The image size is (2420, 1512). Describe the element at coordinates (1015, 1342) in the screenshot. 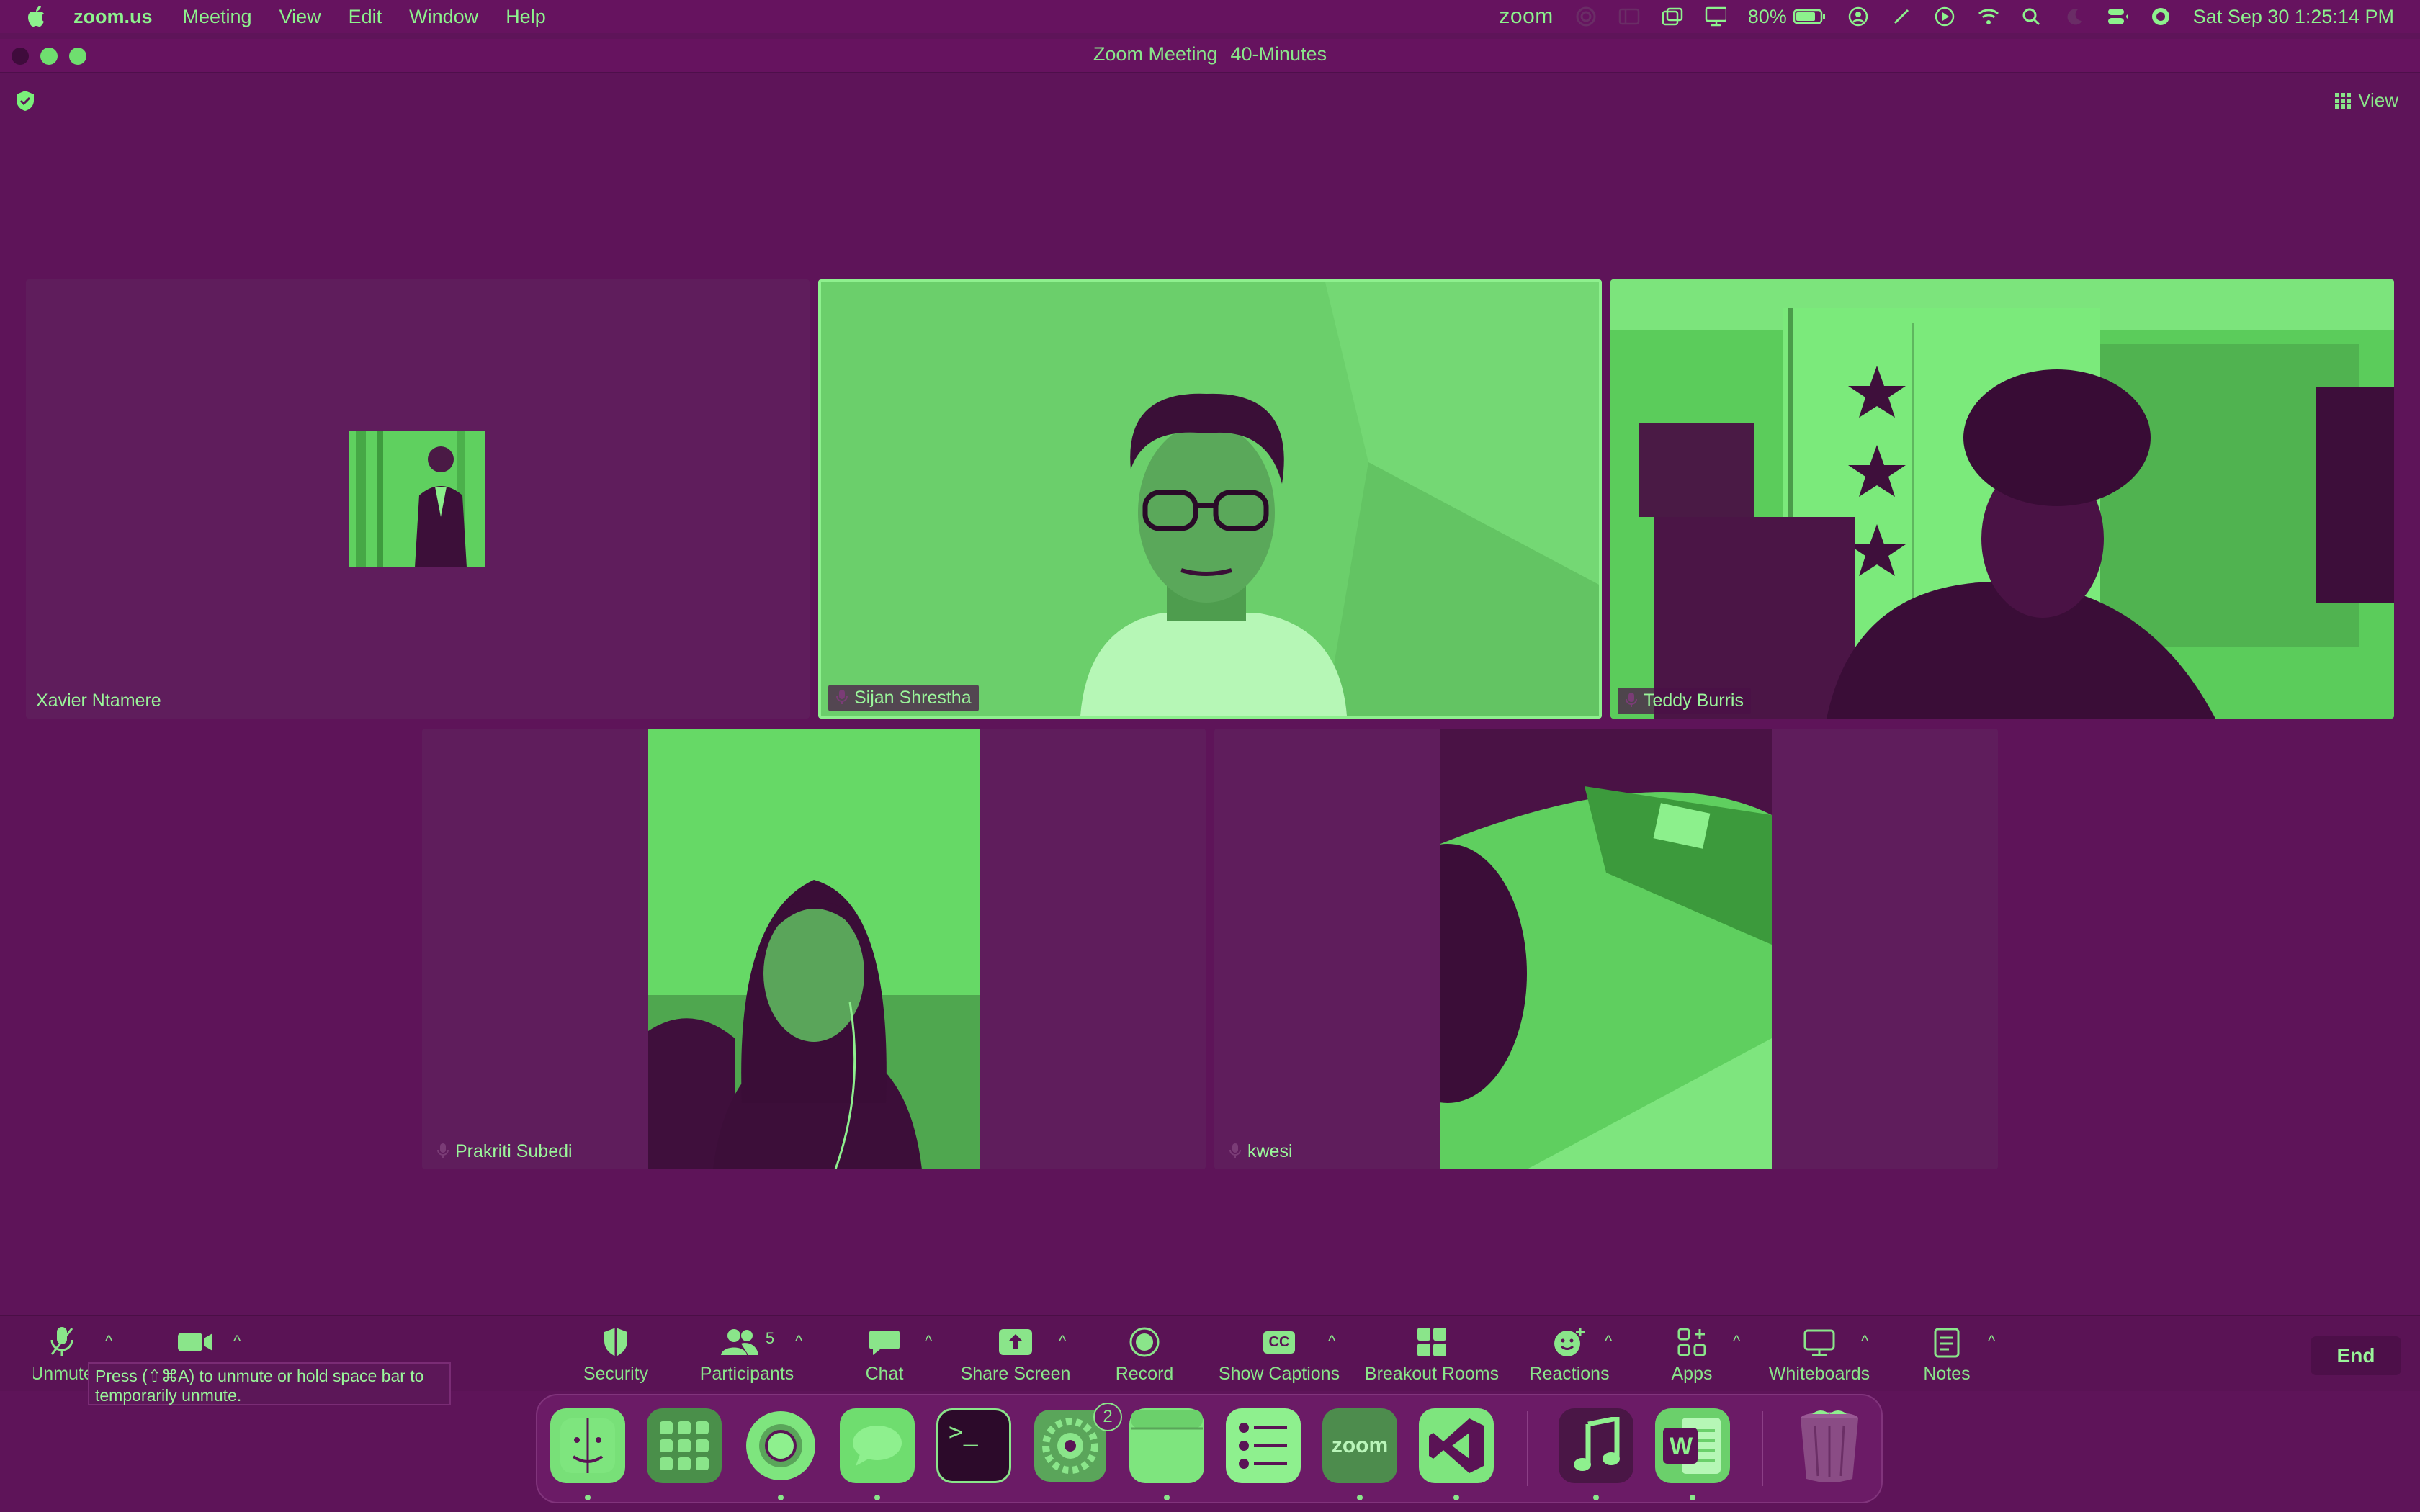

I see `share-screen-icon` at that location.